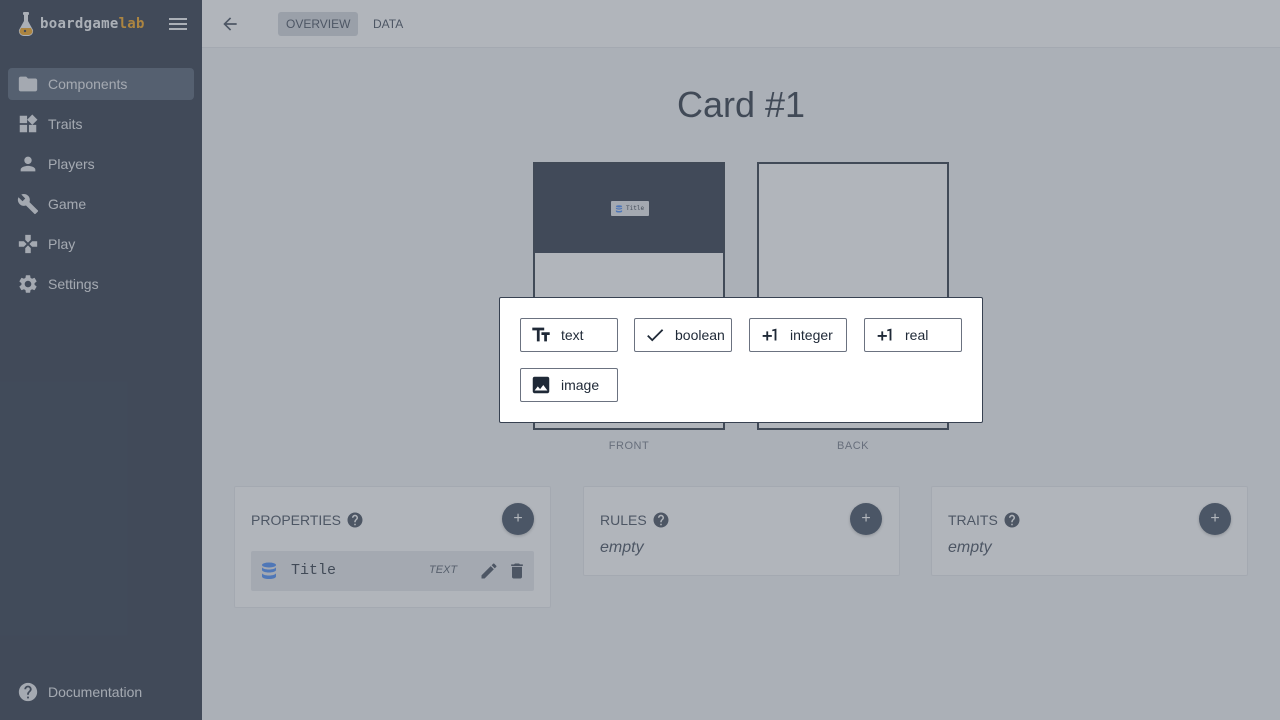  I want to click on type-label: text, so click(572, 335).